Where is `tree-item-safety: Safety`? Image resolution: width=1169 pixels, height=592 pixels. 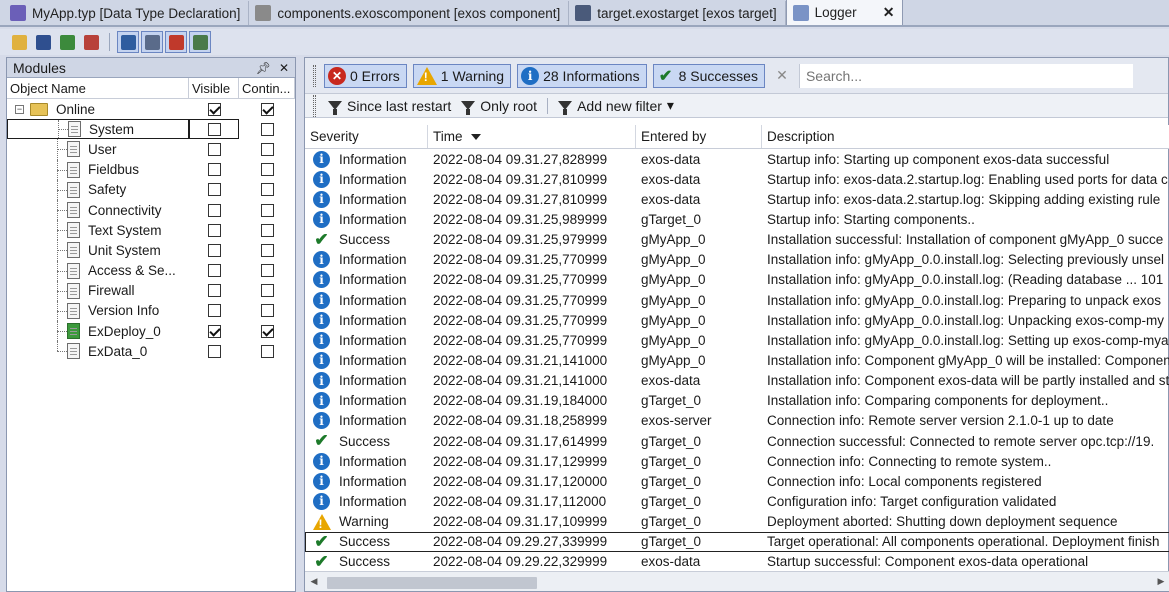
tree-item-safety: Safety is located at coordinates (151, 189).